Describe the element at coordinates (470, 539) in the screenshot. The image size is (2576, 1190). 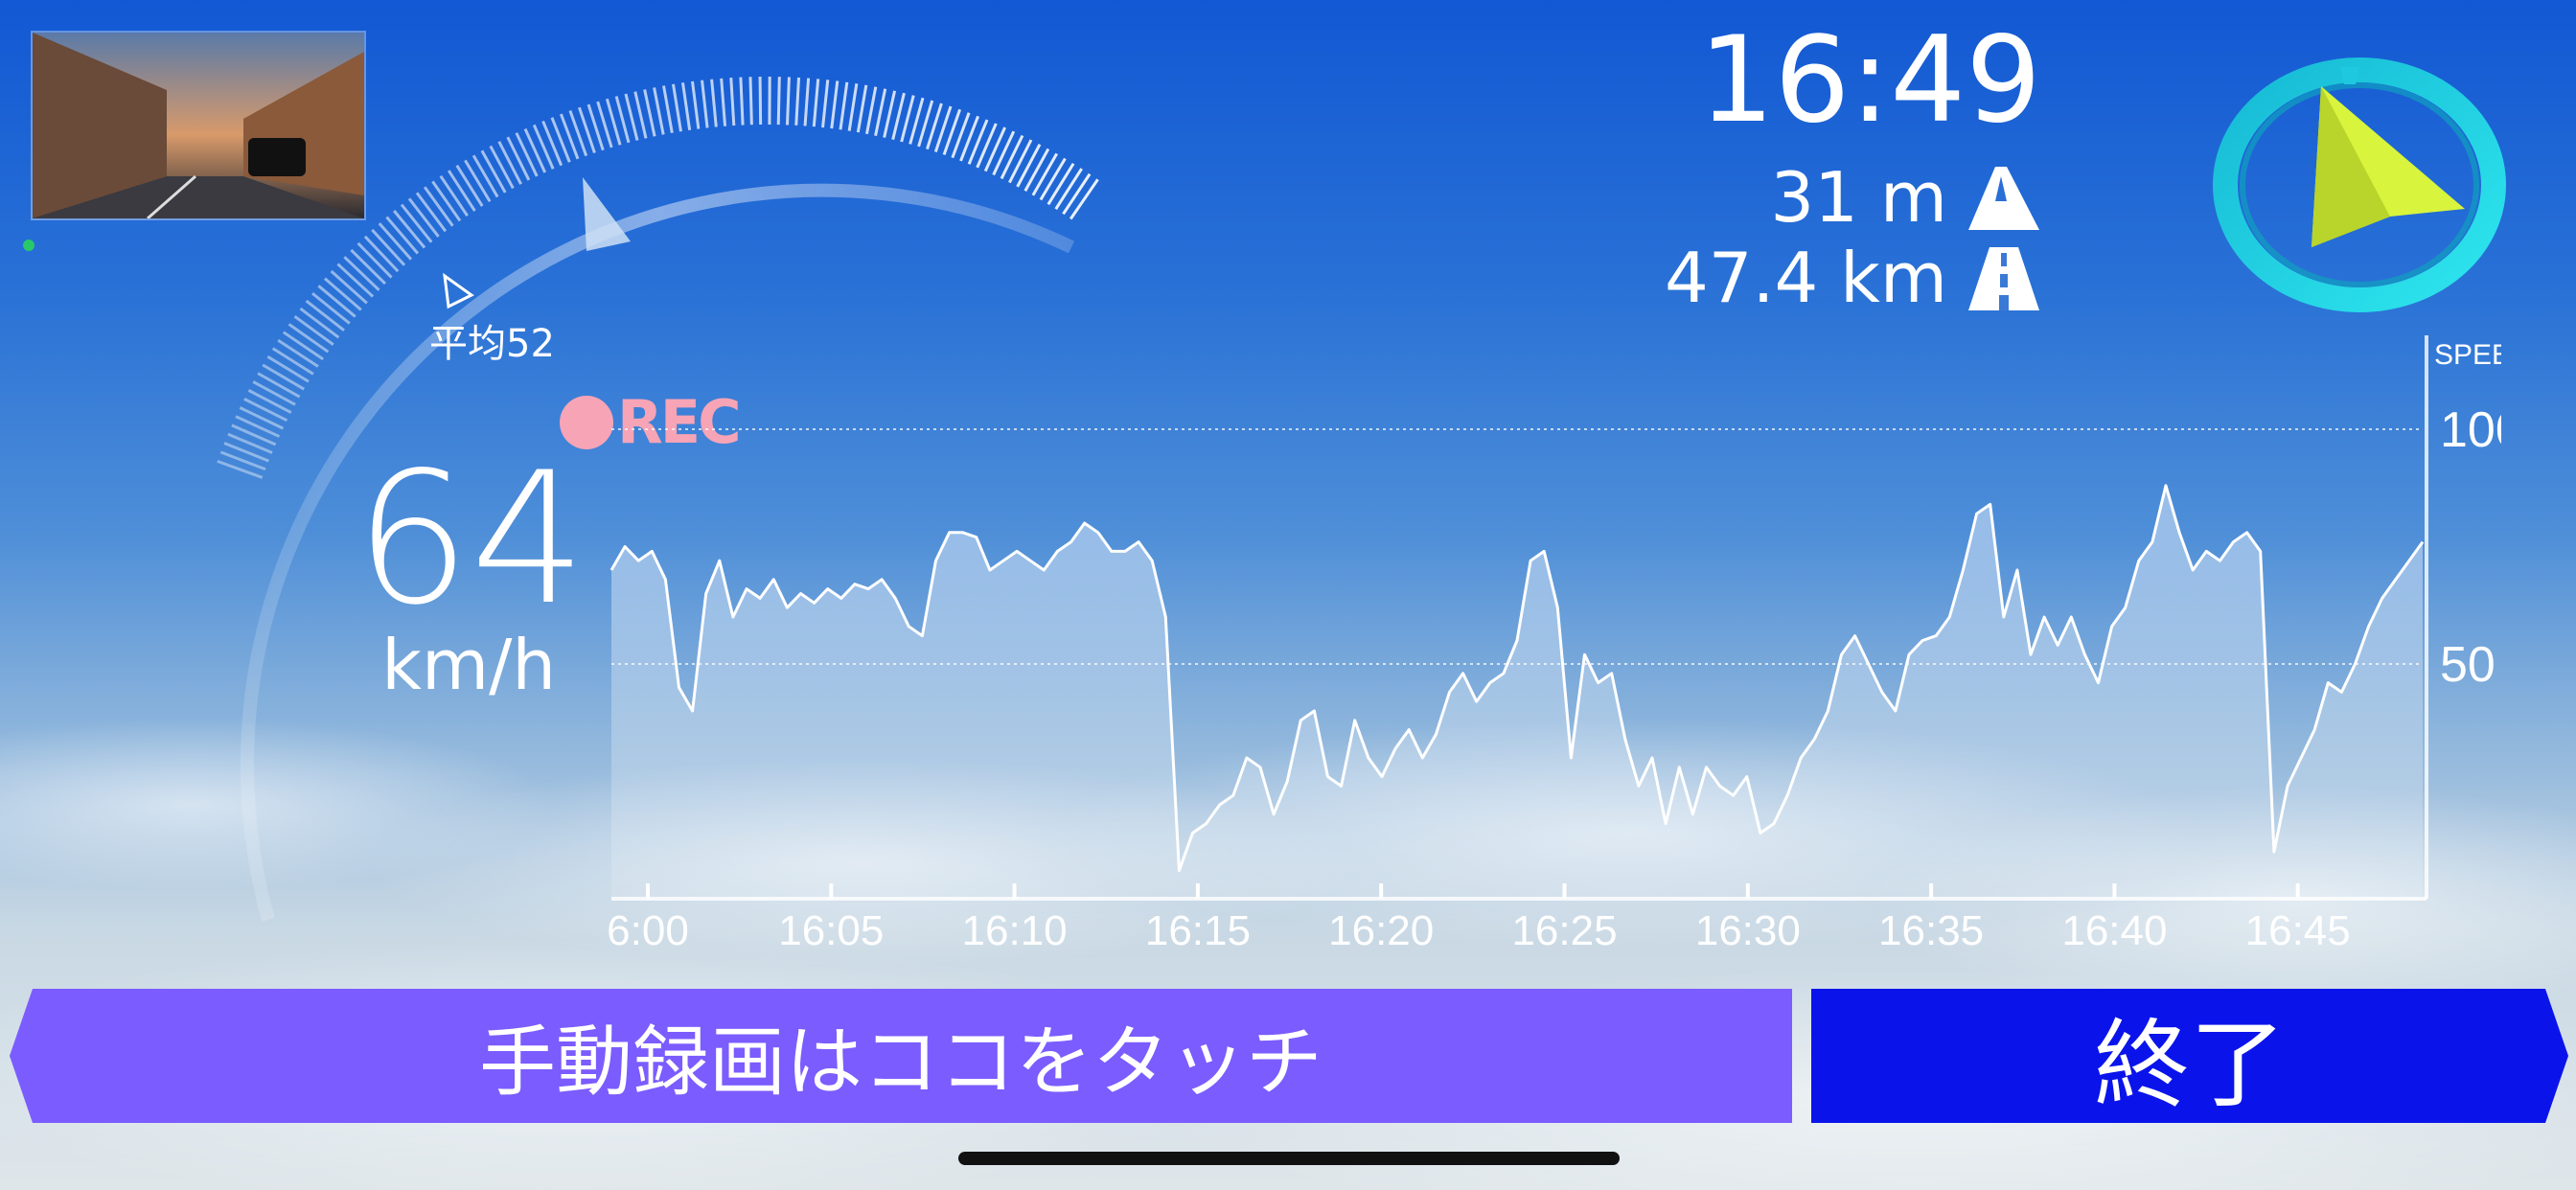
I see `current-speed-value: 64` at that location.